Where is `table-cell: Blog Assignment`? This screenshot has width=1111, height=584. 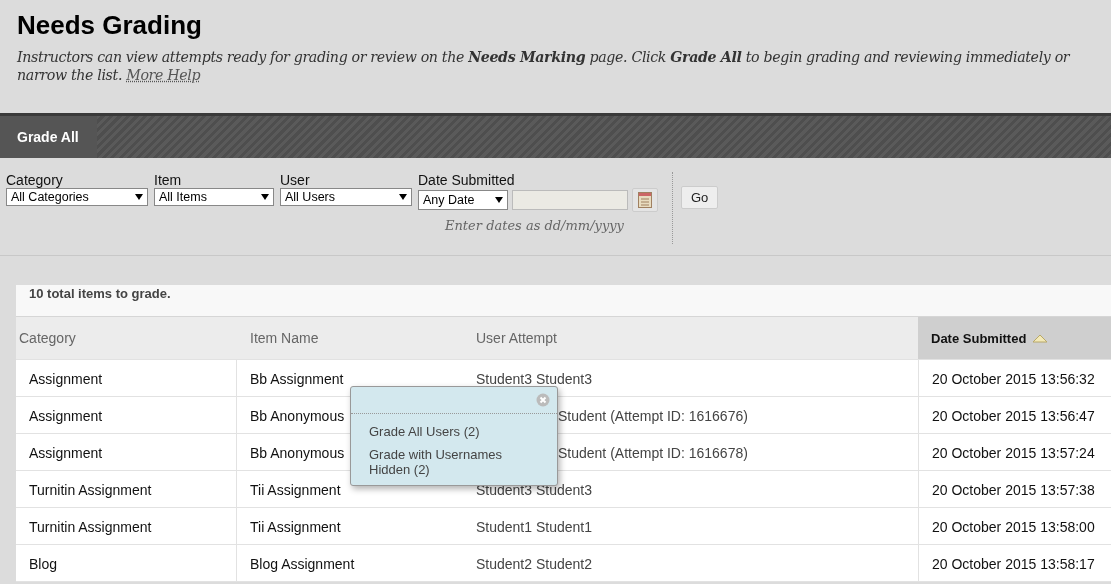
table-cell: Blog Assignment is located at coordinates (302, 564).